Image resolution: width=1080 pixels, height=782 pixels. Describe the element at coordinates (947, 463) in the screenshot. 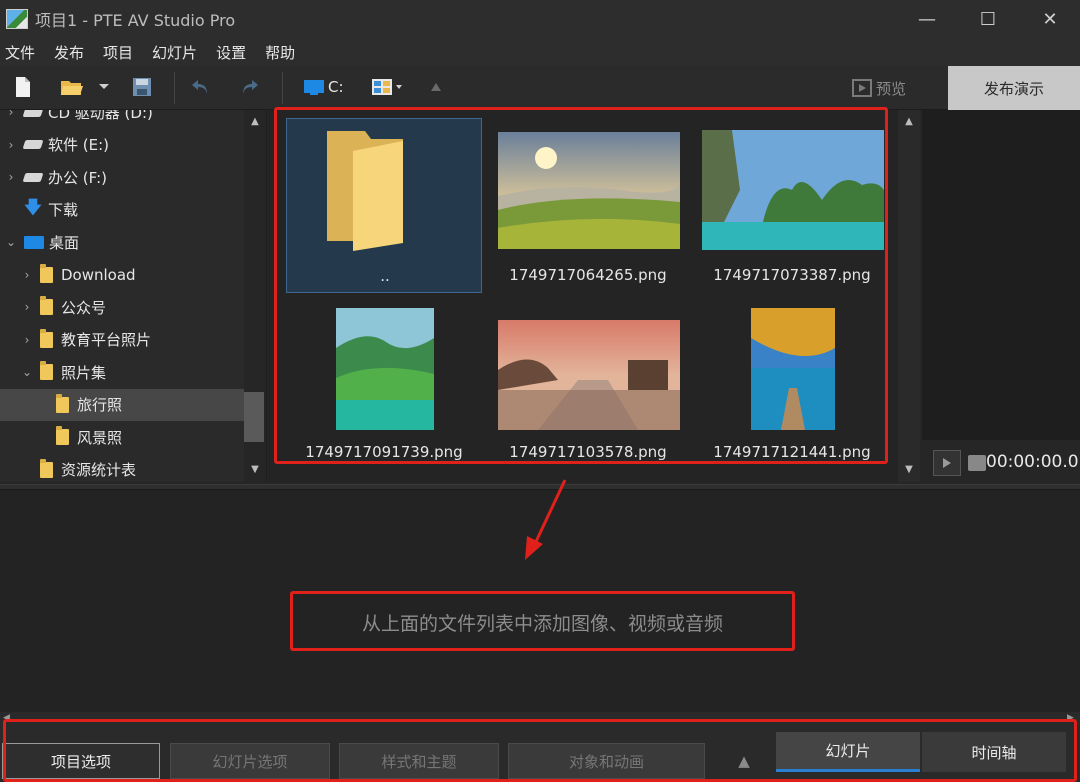

I see `play-button` at that location.